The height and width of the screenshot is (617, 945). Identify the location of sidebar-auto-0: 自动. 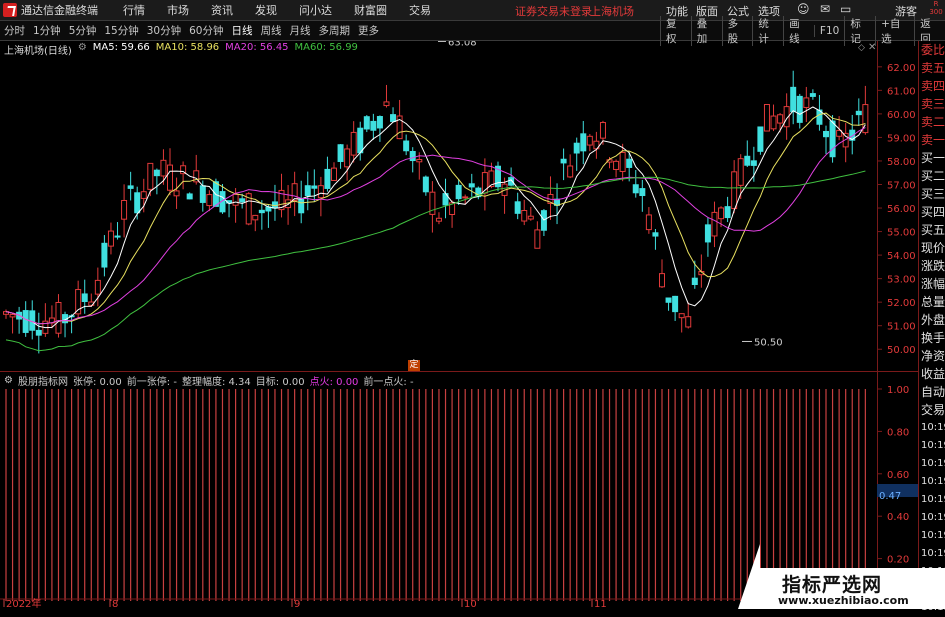
(932, 392).